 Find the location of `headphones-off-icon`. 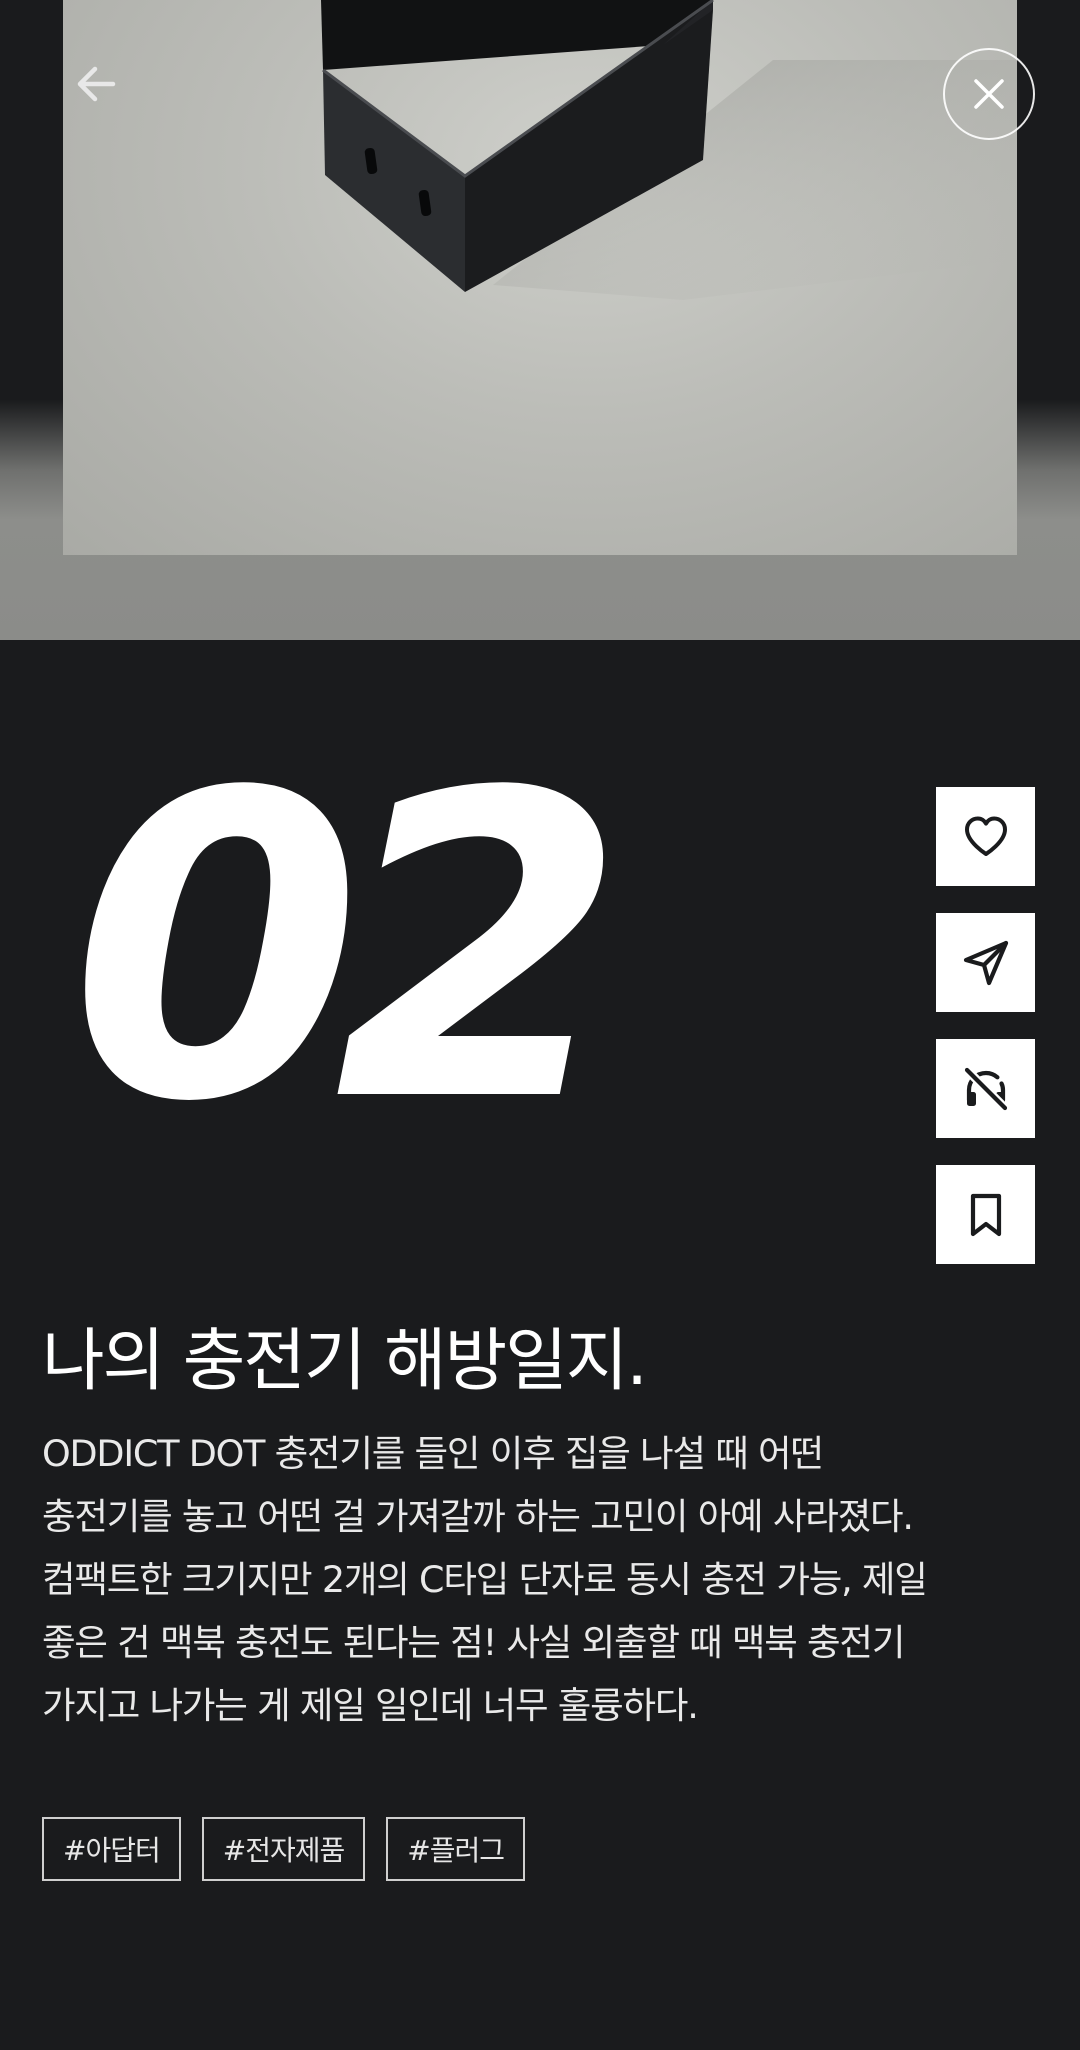

headphones-off-icon is located at coordinates (985, 1088).